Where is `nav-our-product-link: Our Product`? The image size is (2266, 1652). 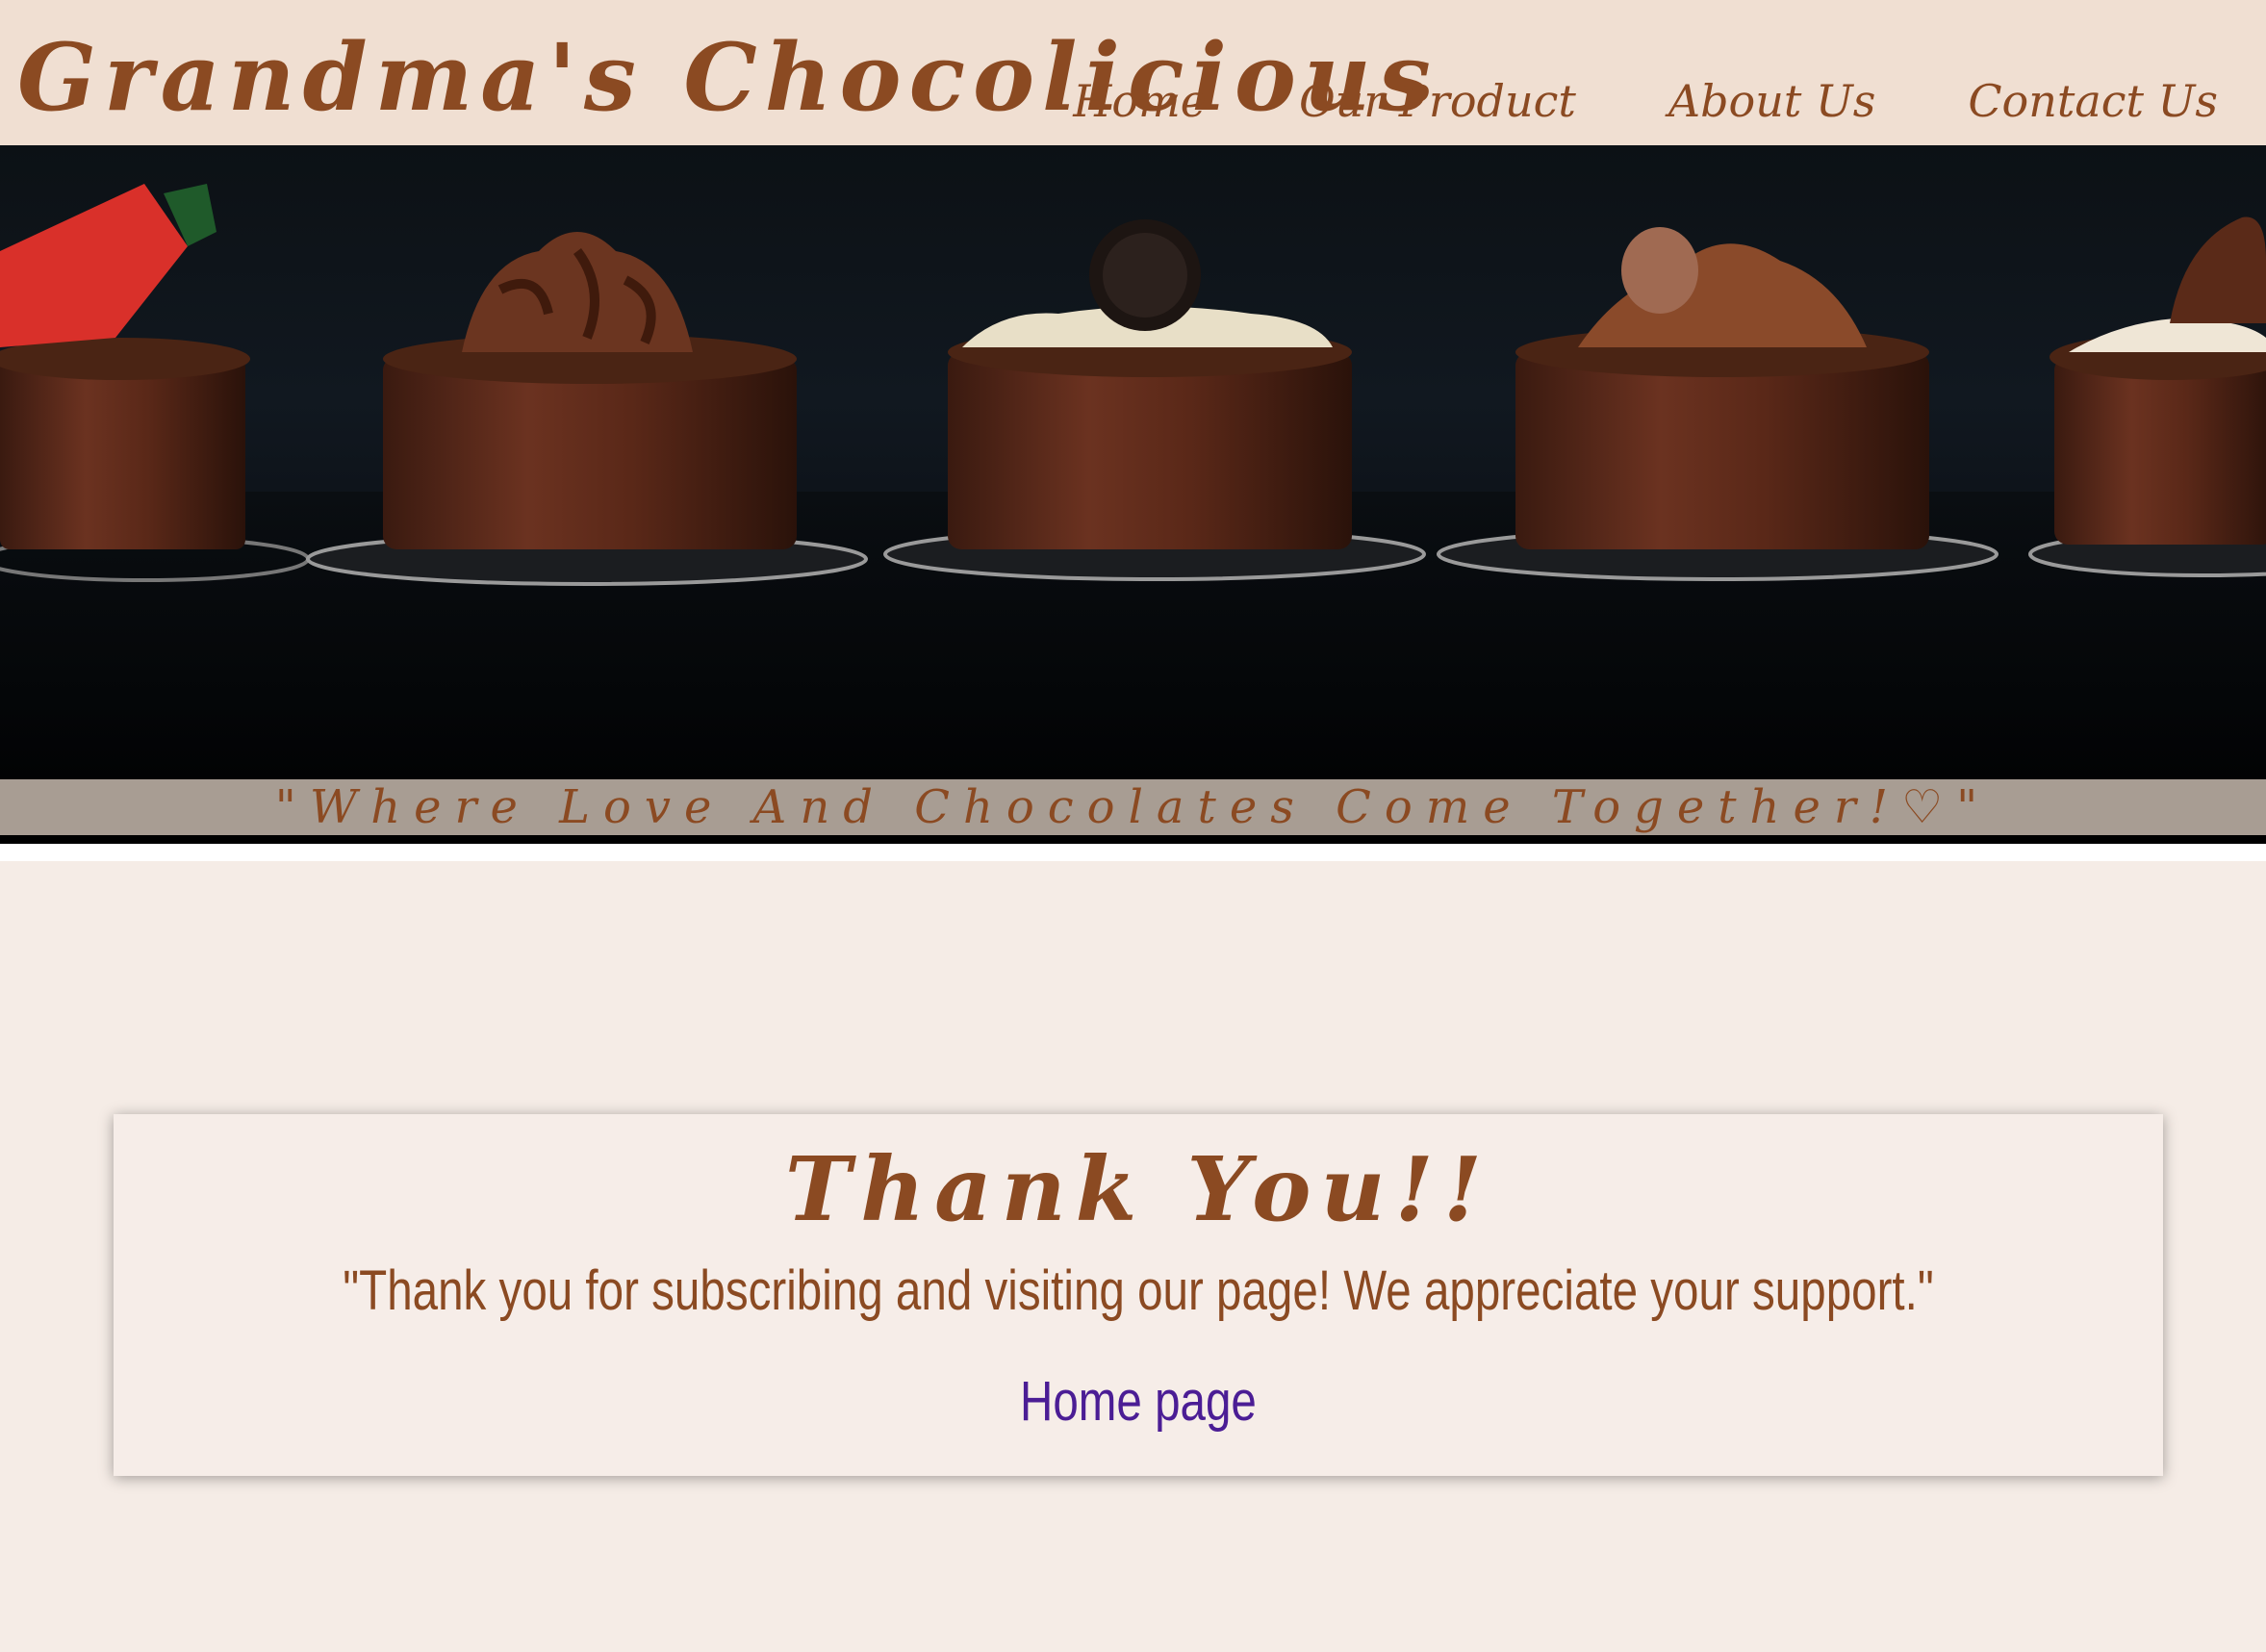
nav-our-product-link: Our Product is located at coordinates (1437, 101).